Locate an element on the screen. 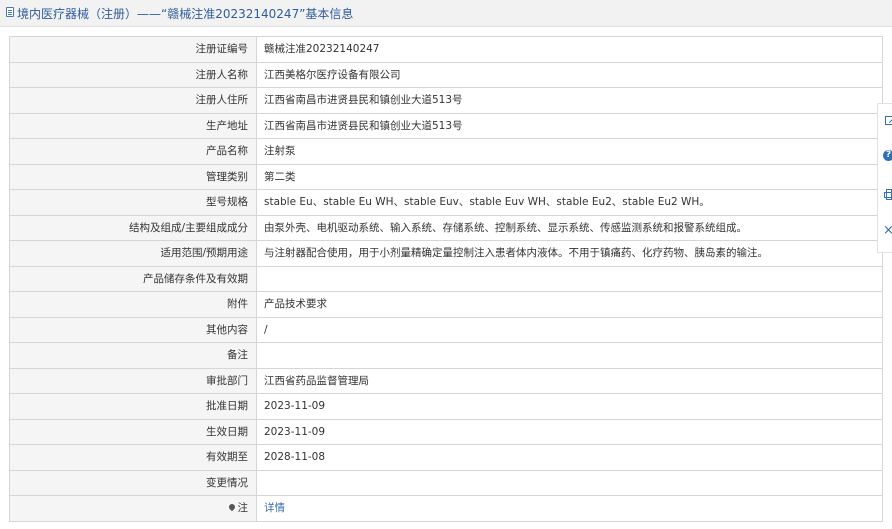  page-title: 境内医疗器械（注册）——“赣械注准20232140247”基本信息 is located at coordinates (185, 14).